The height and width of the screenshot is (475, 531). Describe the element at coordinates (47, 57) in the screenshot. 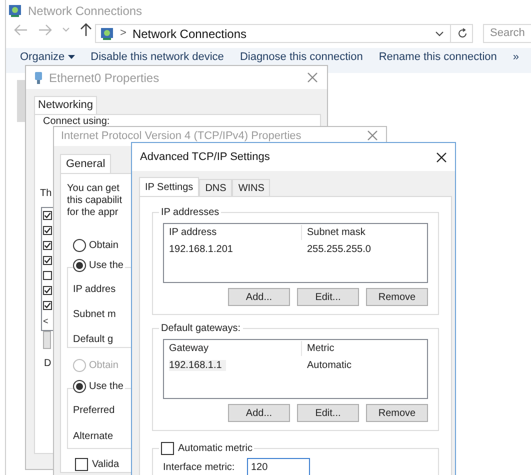

I see `toolbar-command: Organize` at that location.